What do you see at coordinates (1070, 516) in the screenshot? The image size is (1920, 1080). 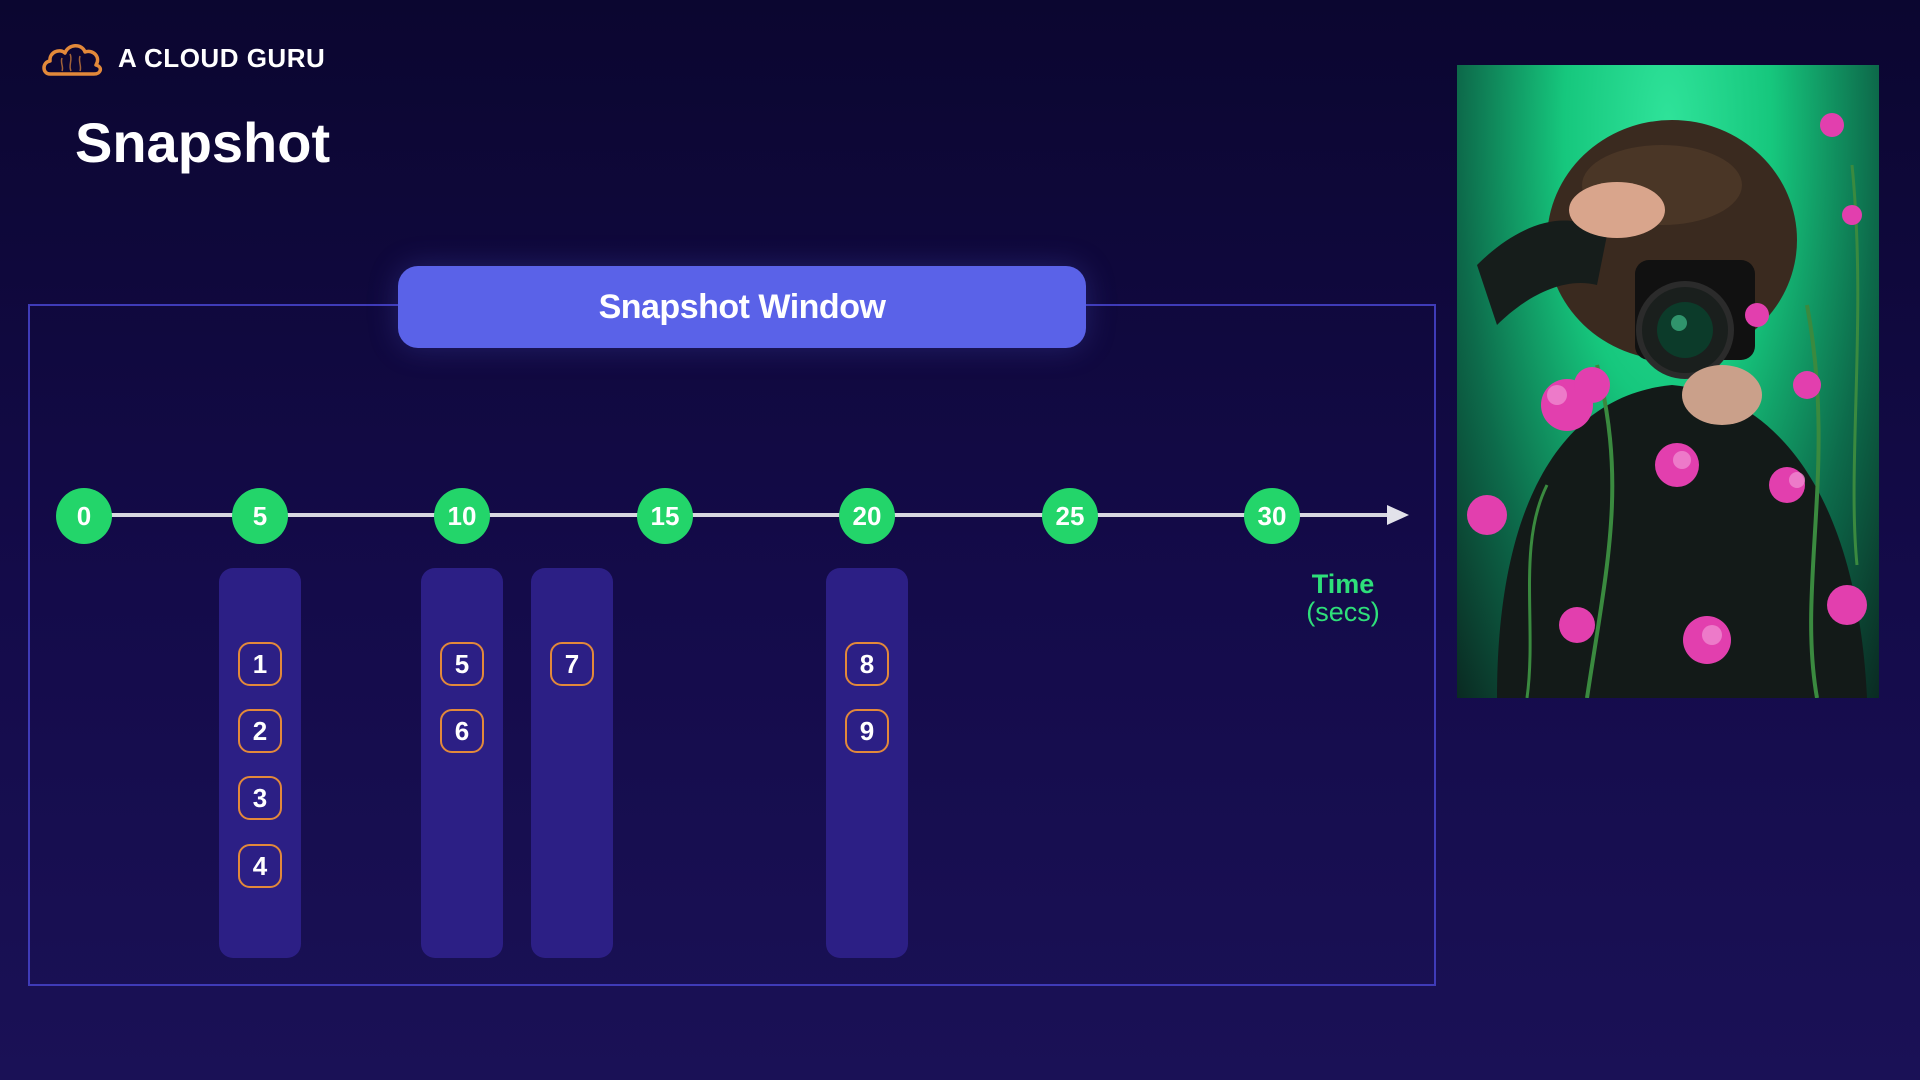 I see `axis-tick-25: 25` at bounding box center [1070, 516].